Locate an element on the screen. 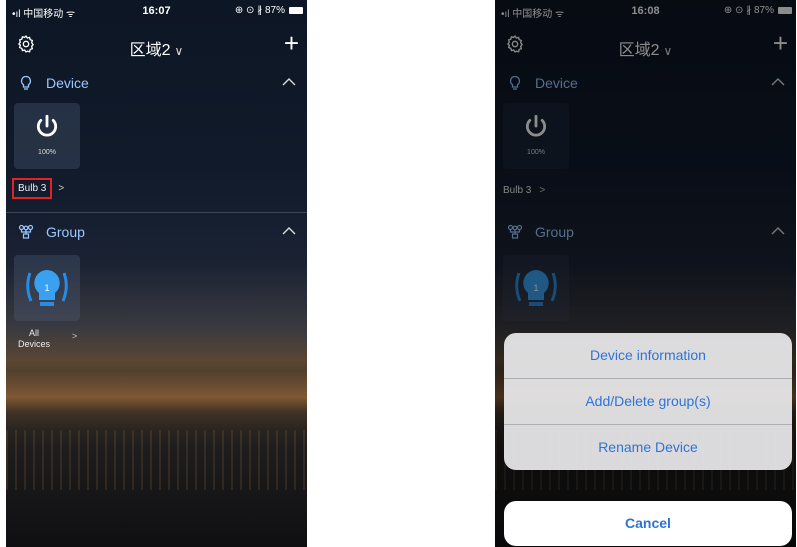 The image size is (797, 547). top-bar: 区域2 ∨ + is located at coordinates (156, 44).